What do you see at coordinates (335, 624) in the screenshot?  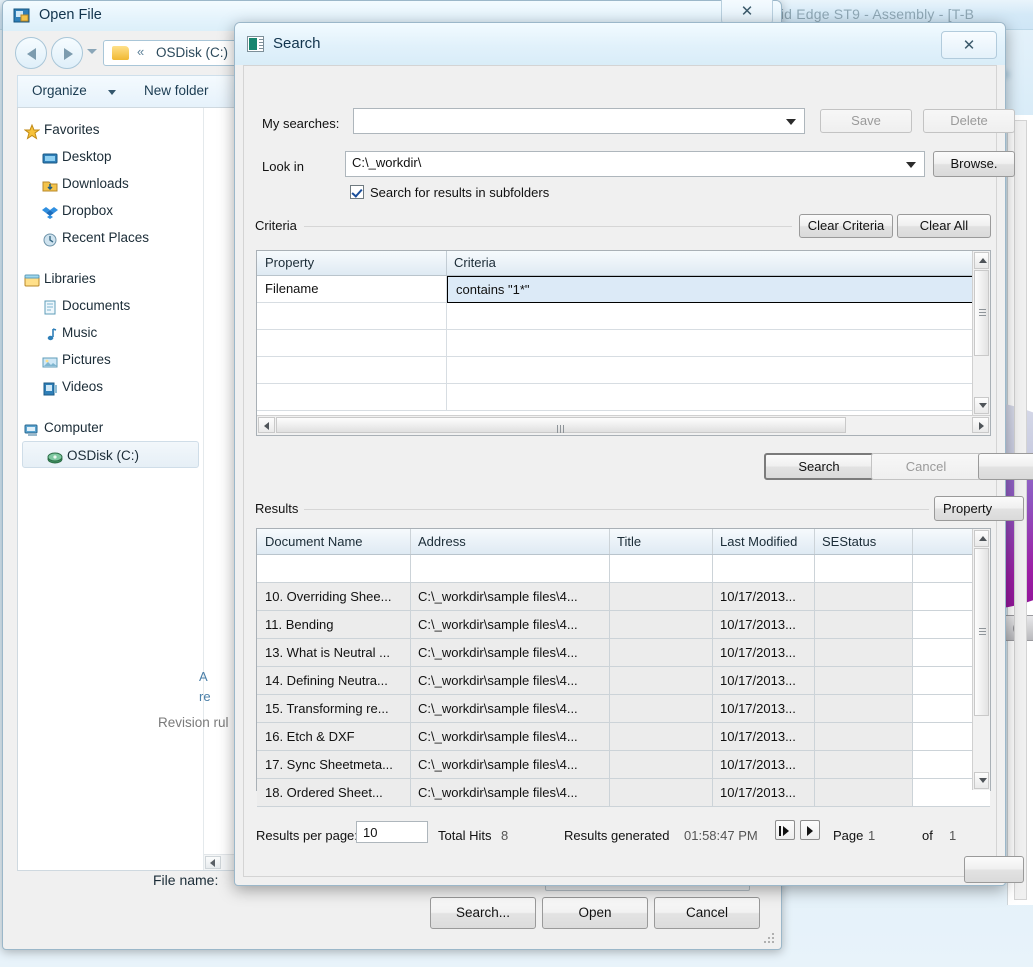 I see `results-cell-document-name: 11. Bending` at bounding box center [335, 624].